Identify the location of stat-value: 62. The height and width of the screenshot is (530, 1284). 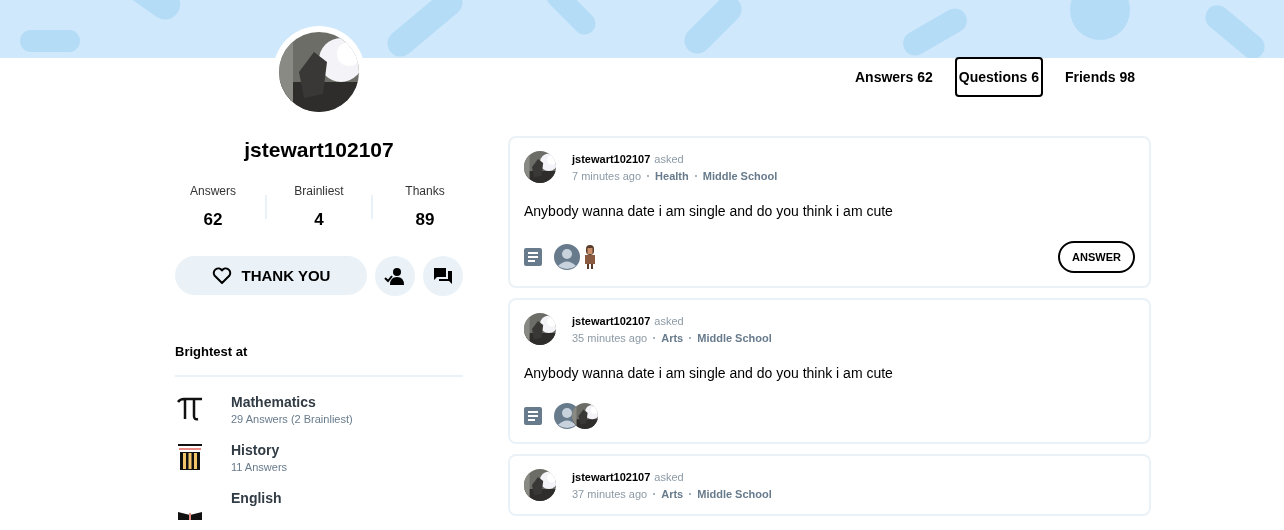
(213, 220).